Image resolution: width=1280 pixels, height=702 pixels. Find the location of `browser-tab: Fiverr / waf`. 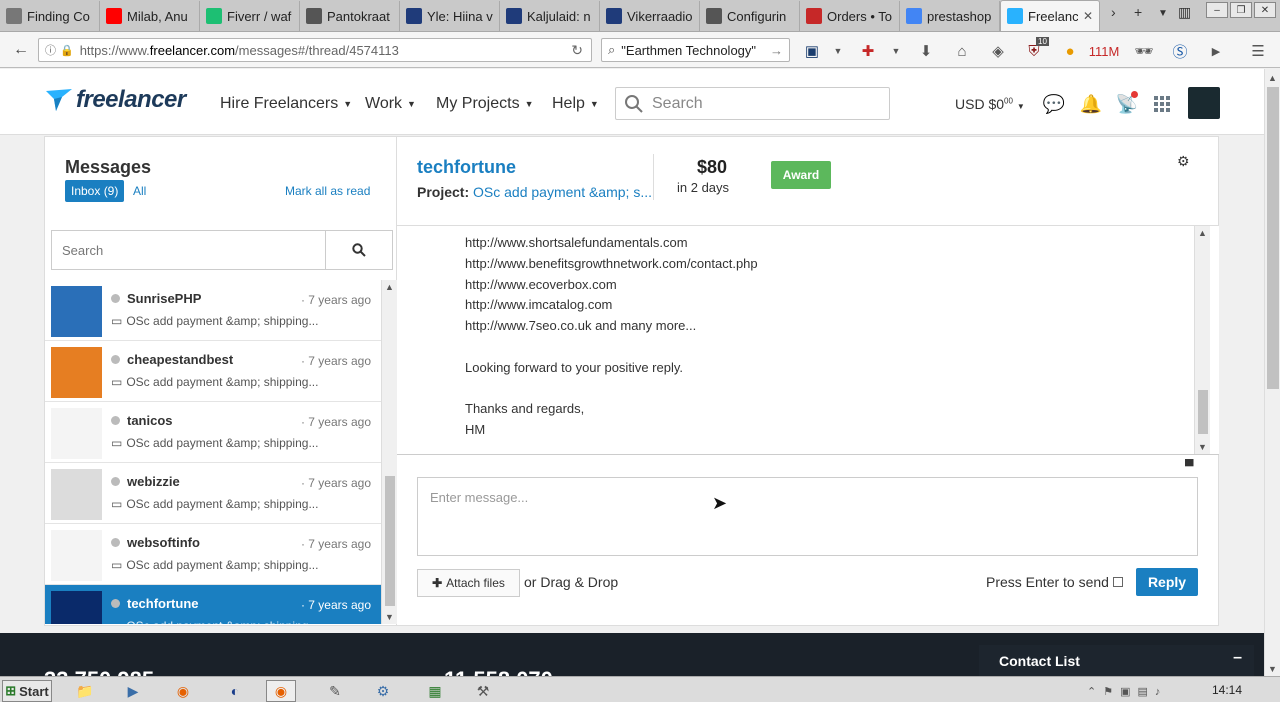

browser-tab: Fiverr / waf is located at coordinates (250, 16).